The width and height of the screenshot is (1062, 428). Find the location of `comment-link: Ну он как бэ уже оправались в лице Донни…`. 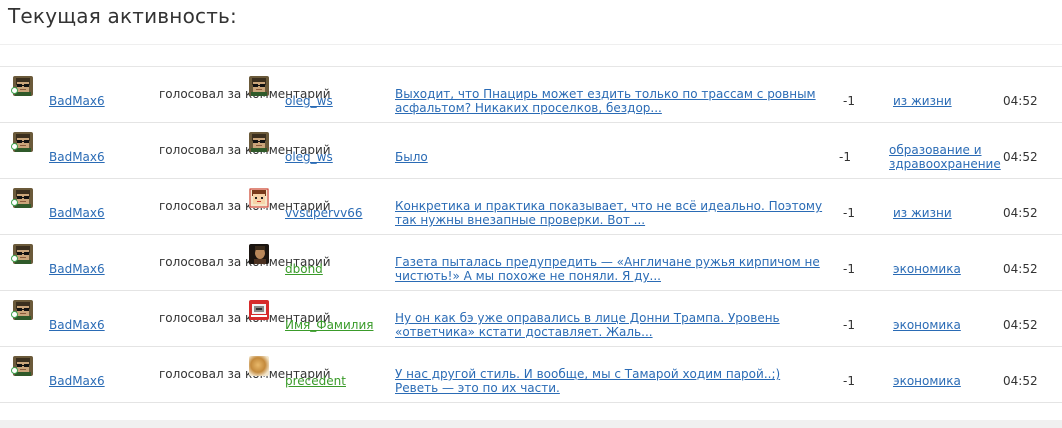

comment-link: Ну он как бэ уже оправались в лице Донни… is located at coordinates (610, 325).